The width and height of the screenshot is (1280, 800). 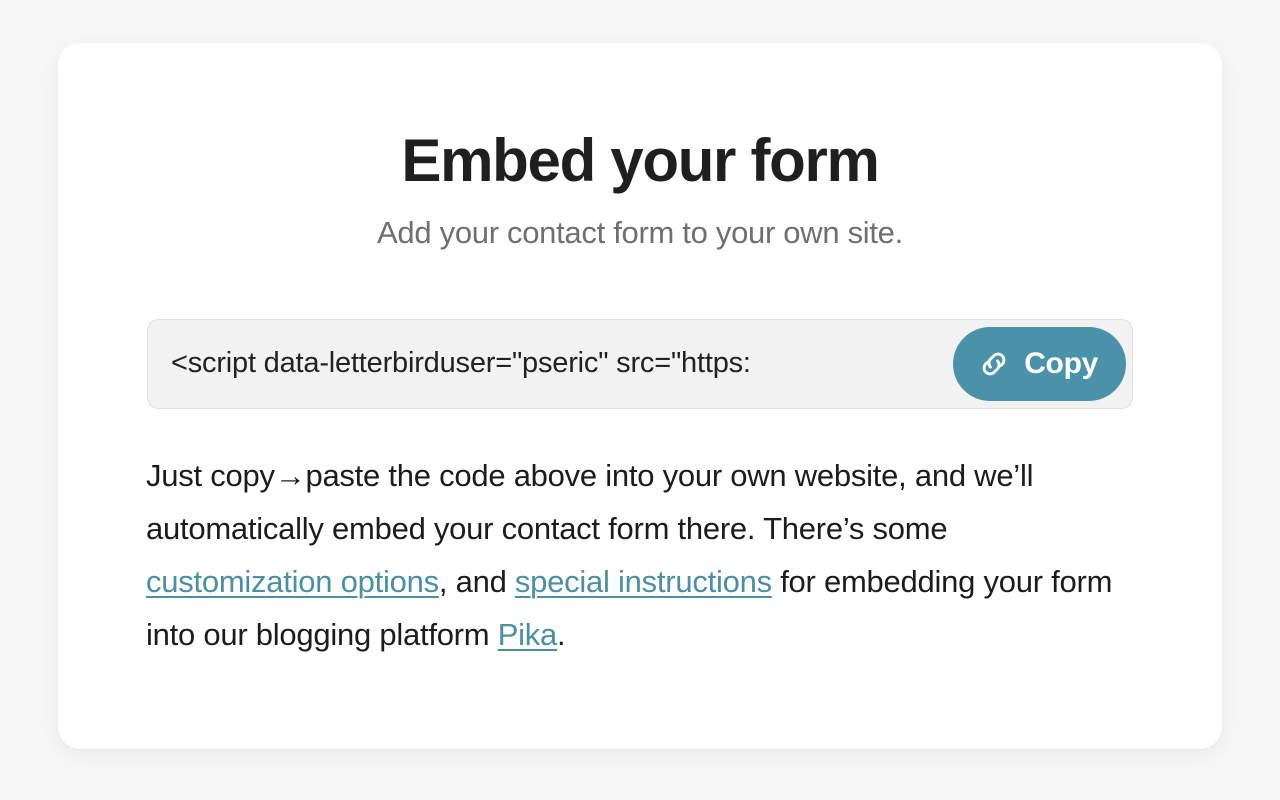 What do you see at coordinates (640, 160) in the screenshot?
I see `page-title: Embed your form` at bounding box center [640, 160].